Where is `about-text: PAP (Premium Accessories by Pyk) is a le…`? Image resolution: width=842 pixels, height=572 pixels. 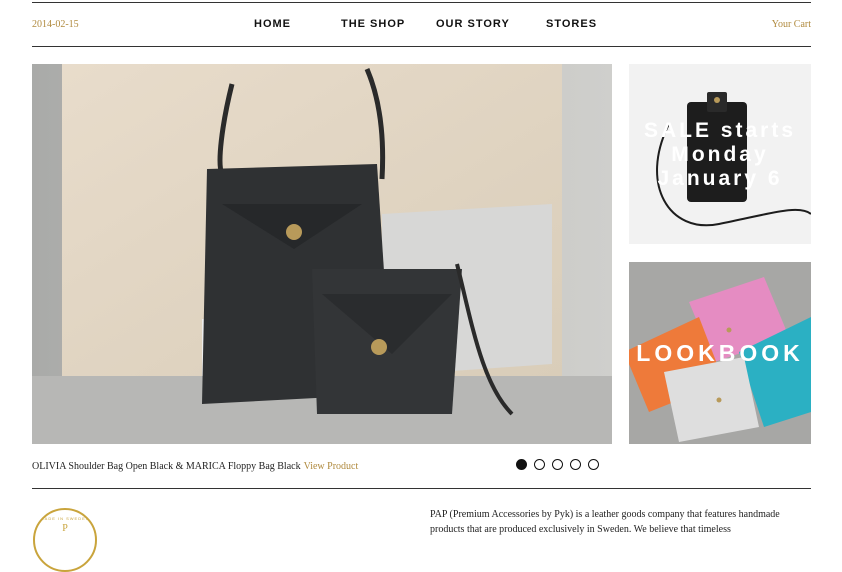
about-text: PAP (Premium Accessories by Pyk) is a le… is located at coordinates (605, 522).